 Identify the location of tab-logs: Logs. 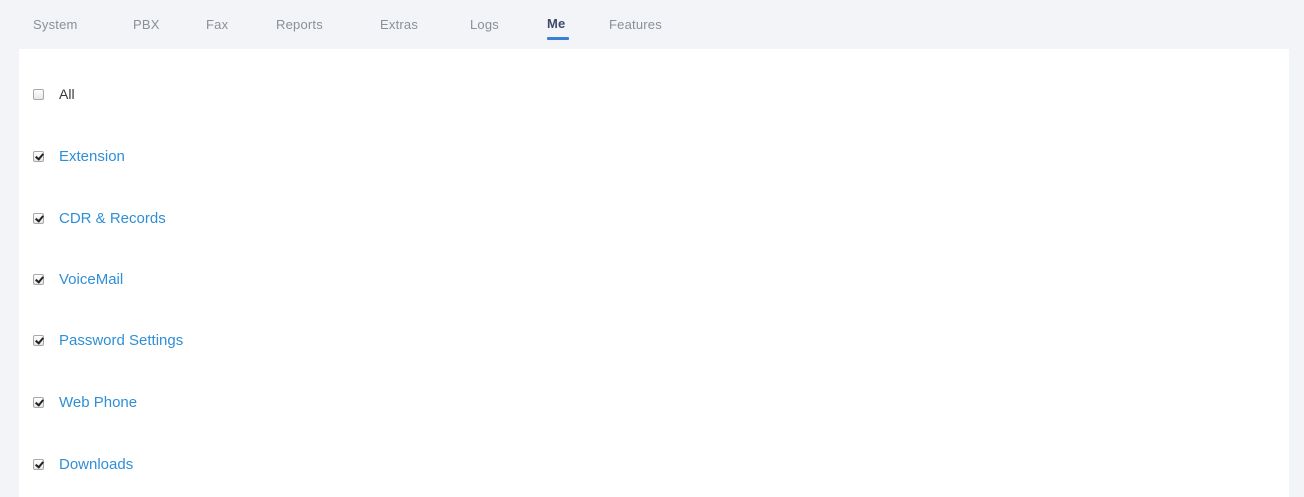
(484, 24).